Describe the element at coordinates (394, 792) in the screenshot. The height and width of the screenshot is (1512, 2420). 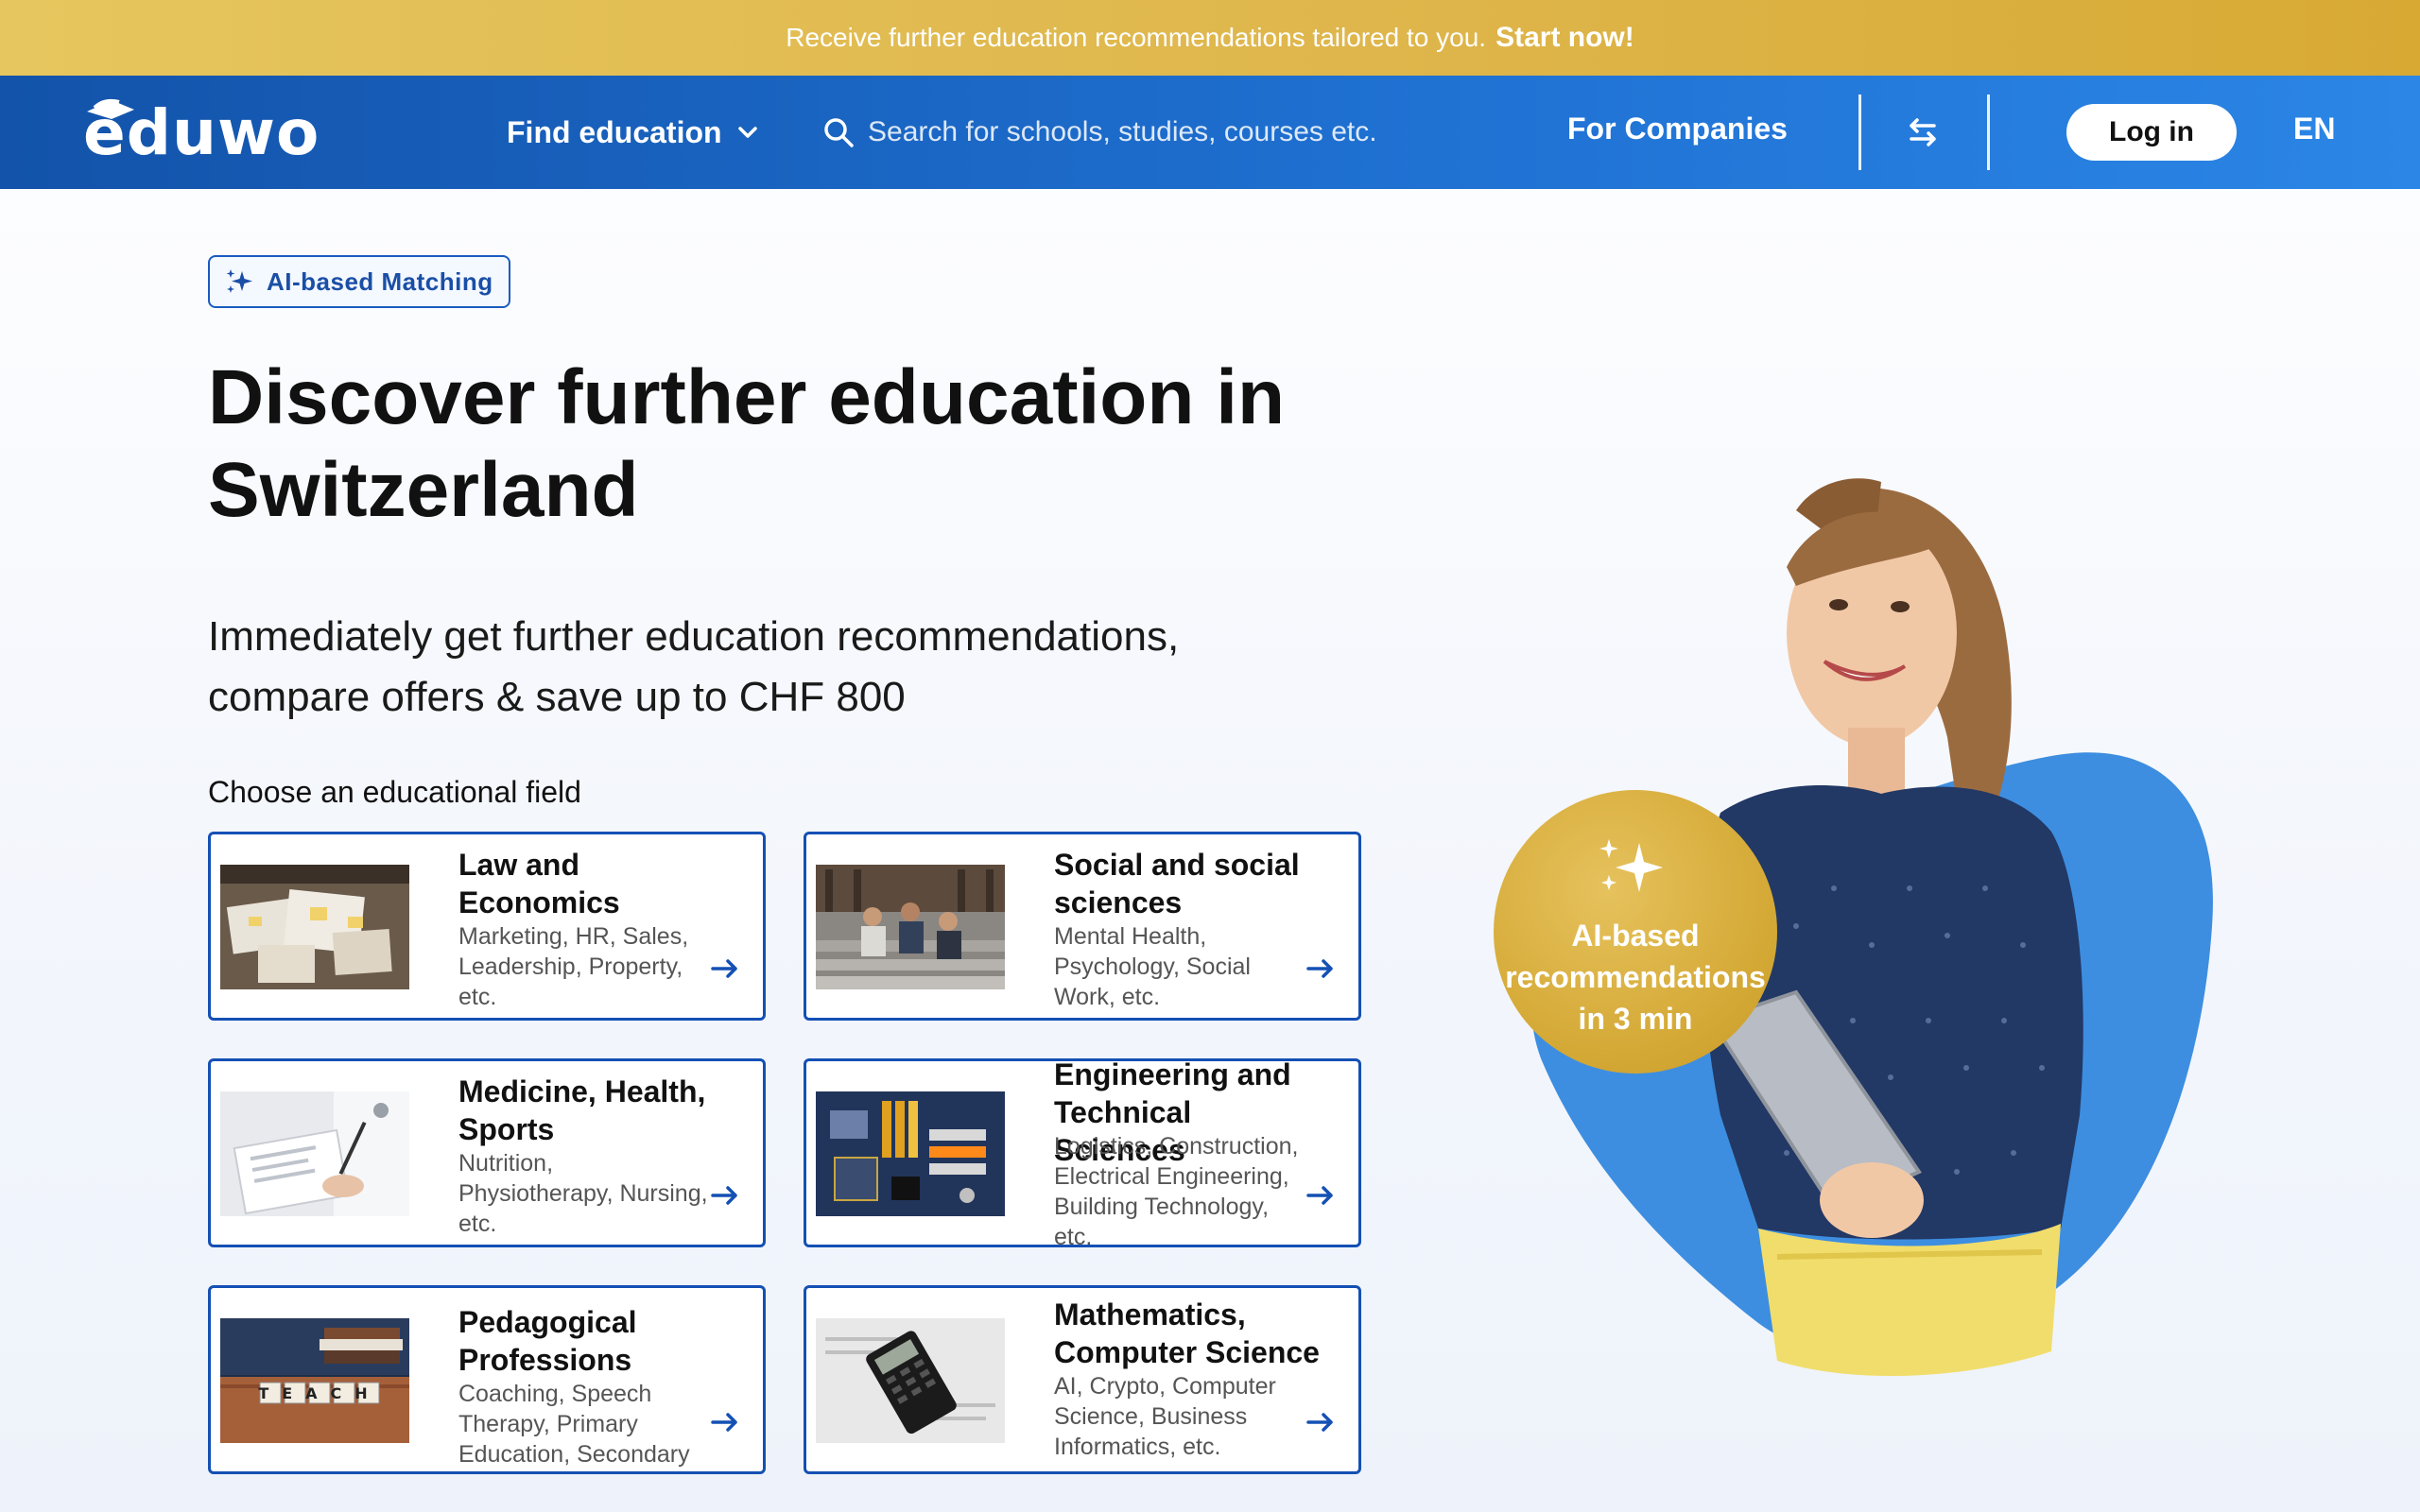
I see `field-label: Choose an educational field` at that location.